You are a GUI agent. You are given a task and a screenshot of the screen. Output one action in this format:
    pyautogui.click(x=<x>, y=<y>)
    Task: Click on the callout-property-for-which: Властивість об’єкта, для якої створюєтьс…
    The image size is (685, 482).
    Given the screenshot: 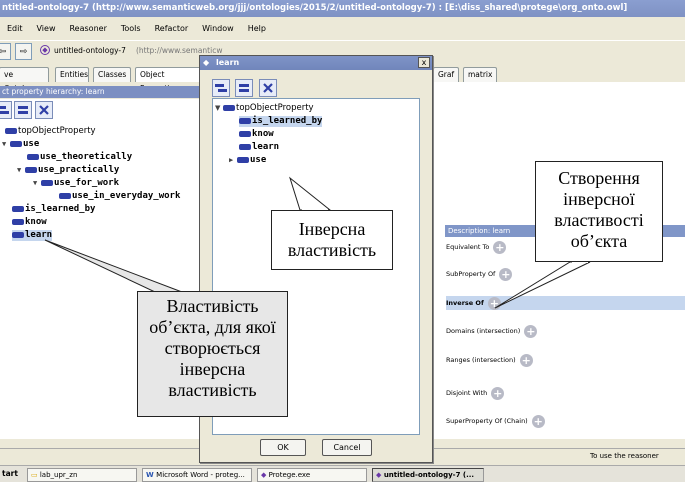 What is the action you would take?
    pyautogui.click(x=212, y=354)
    